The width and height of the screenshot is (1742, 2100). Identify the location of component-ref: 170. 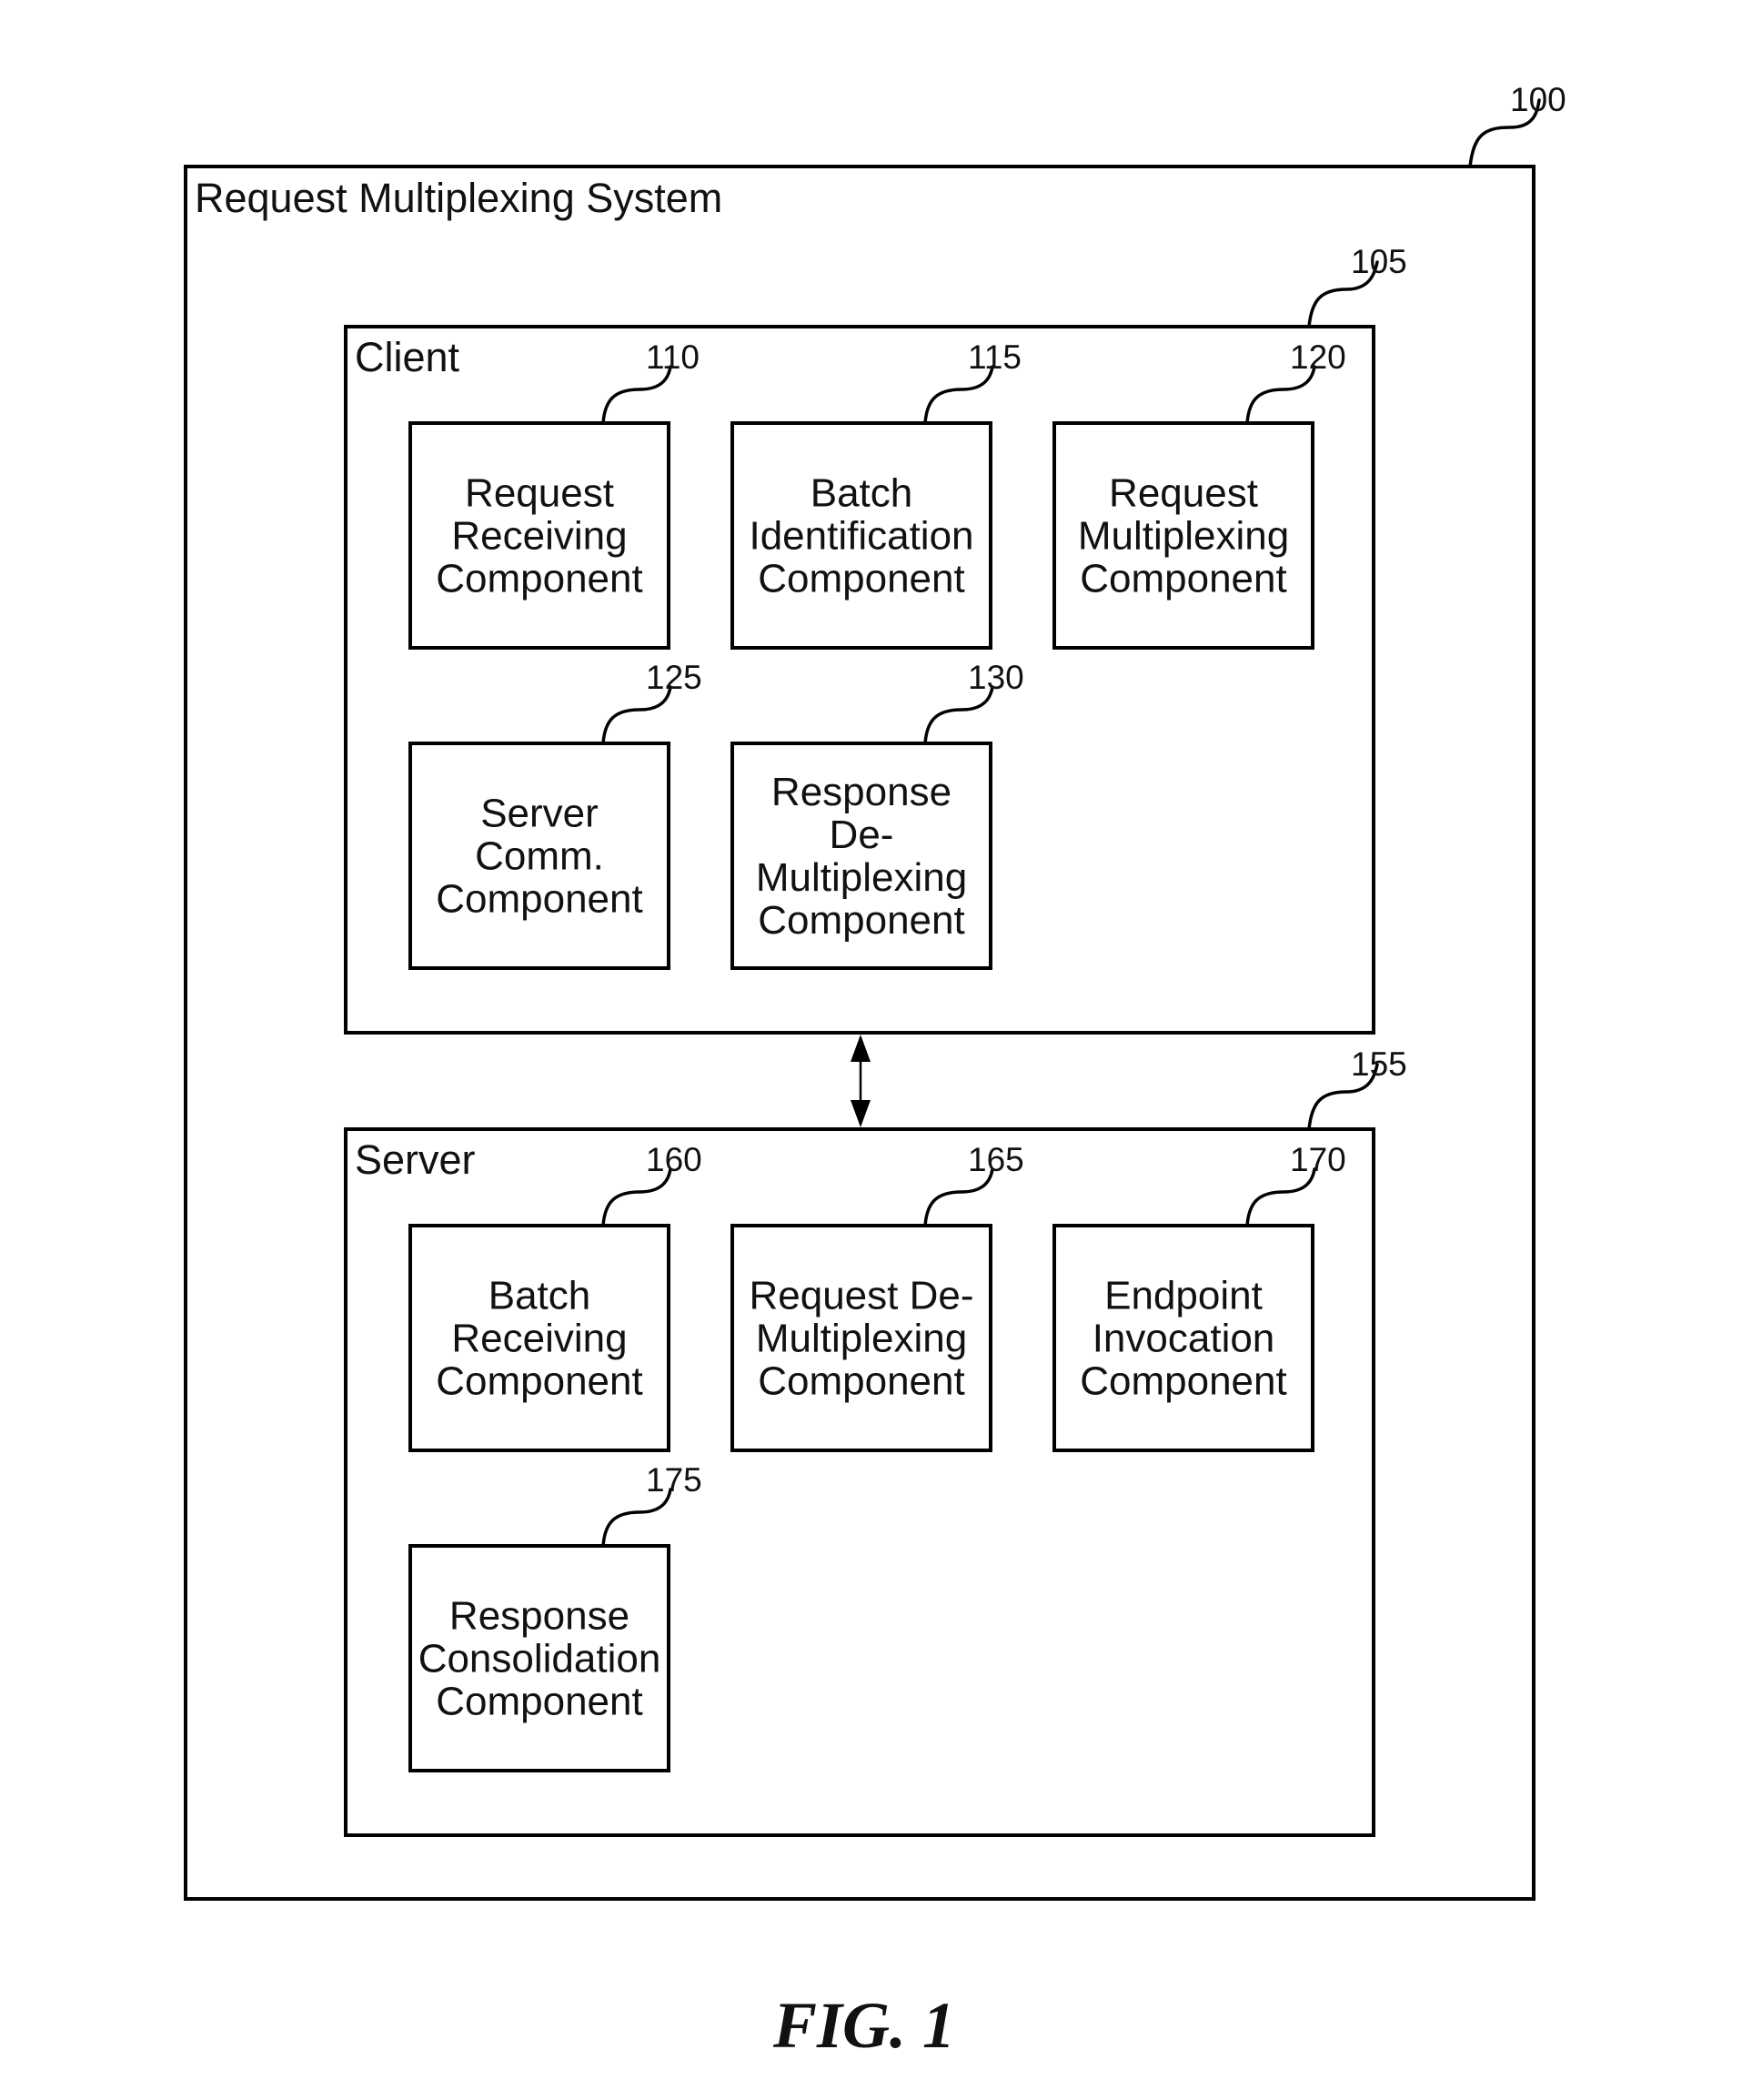
(1318, 1159).